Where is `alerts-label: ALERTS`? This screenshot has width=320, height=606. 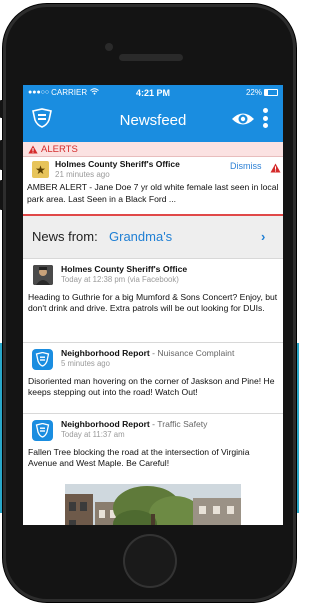
alerts-label: ALERTS is located at coordinates (59, 149).